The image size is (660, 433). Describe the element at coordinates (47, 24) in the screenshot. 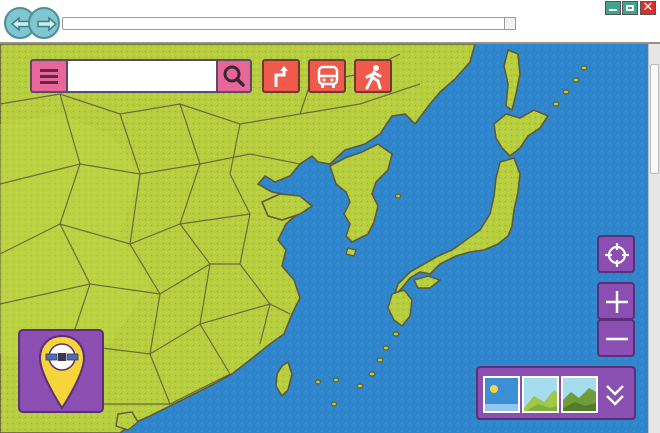

I see `forward-arrow-icon` at that location.